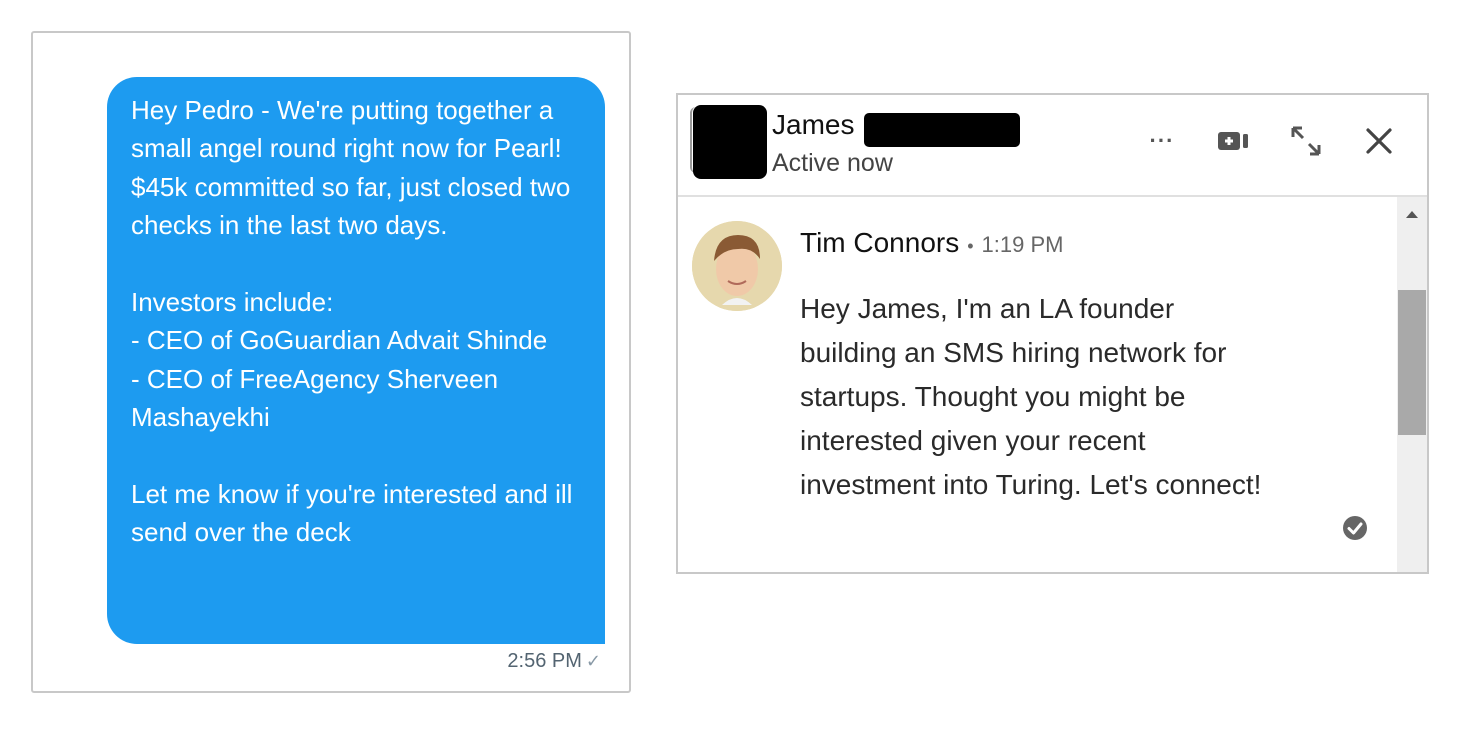  Describe the element at coordinates (737, 266) in the screenshot. I see `sender-avatar` at that location.